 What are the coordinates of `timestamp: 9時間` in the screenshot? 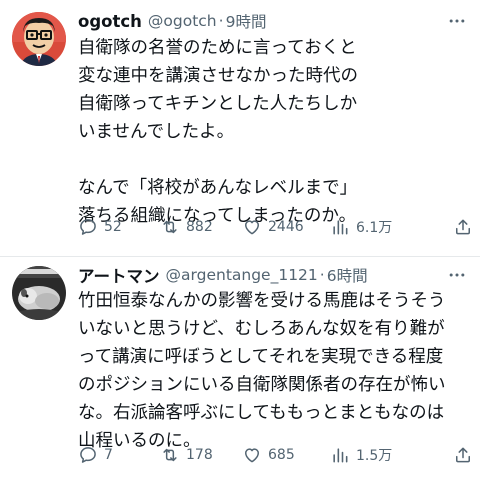 It's located at (246, 21).